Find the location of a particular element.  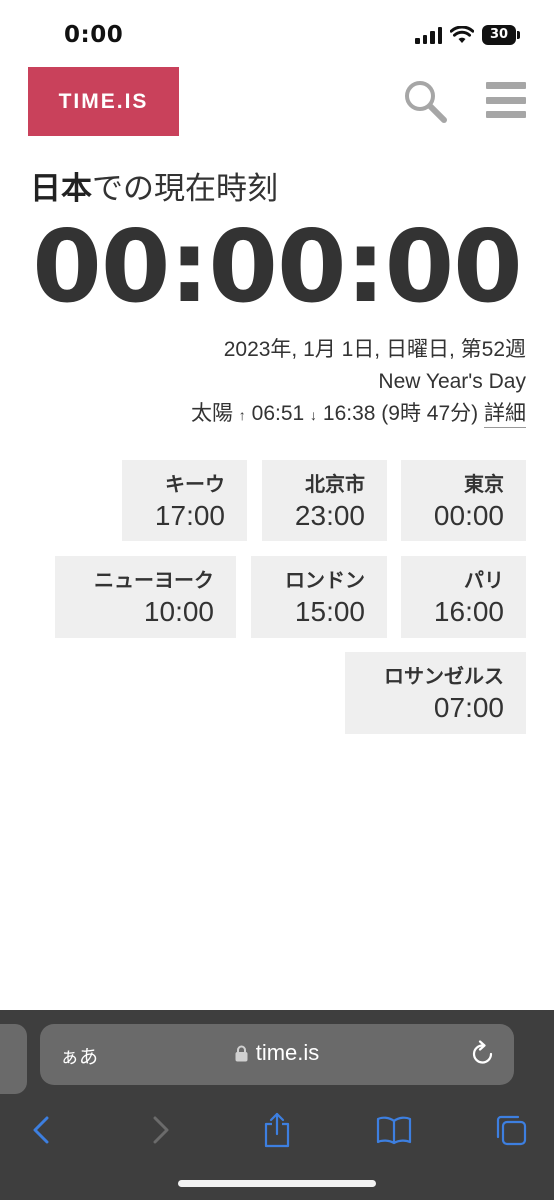

city-time: 10:00 is located at coordinates (178, 611).